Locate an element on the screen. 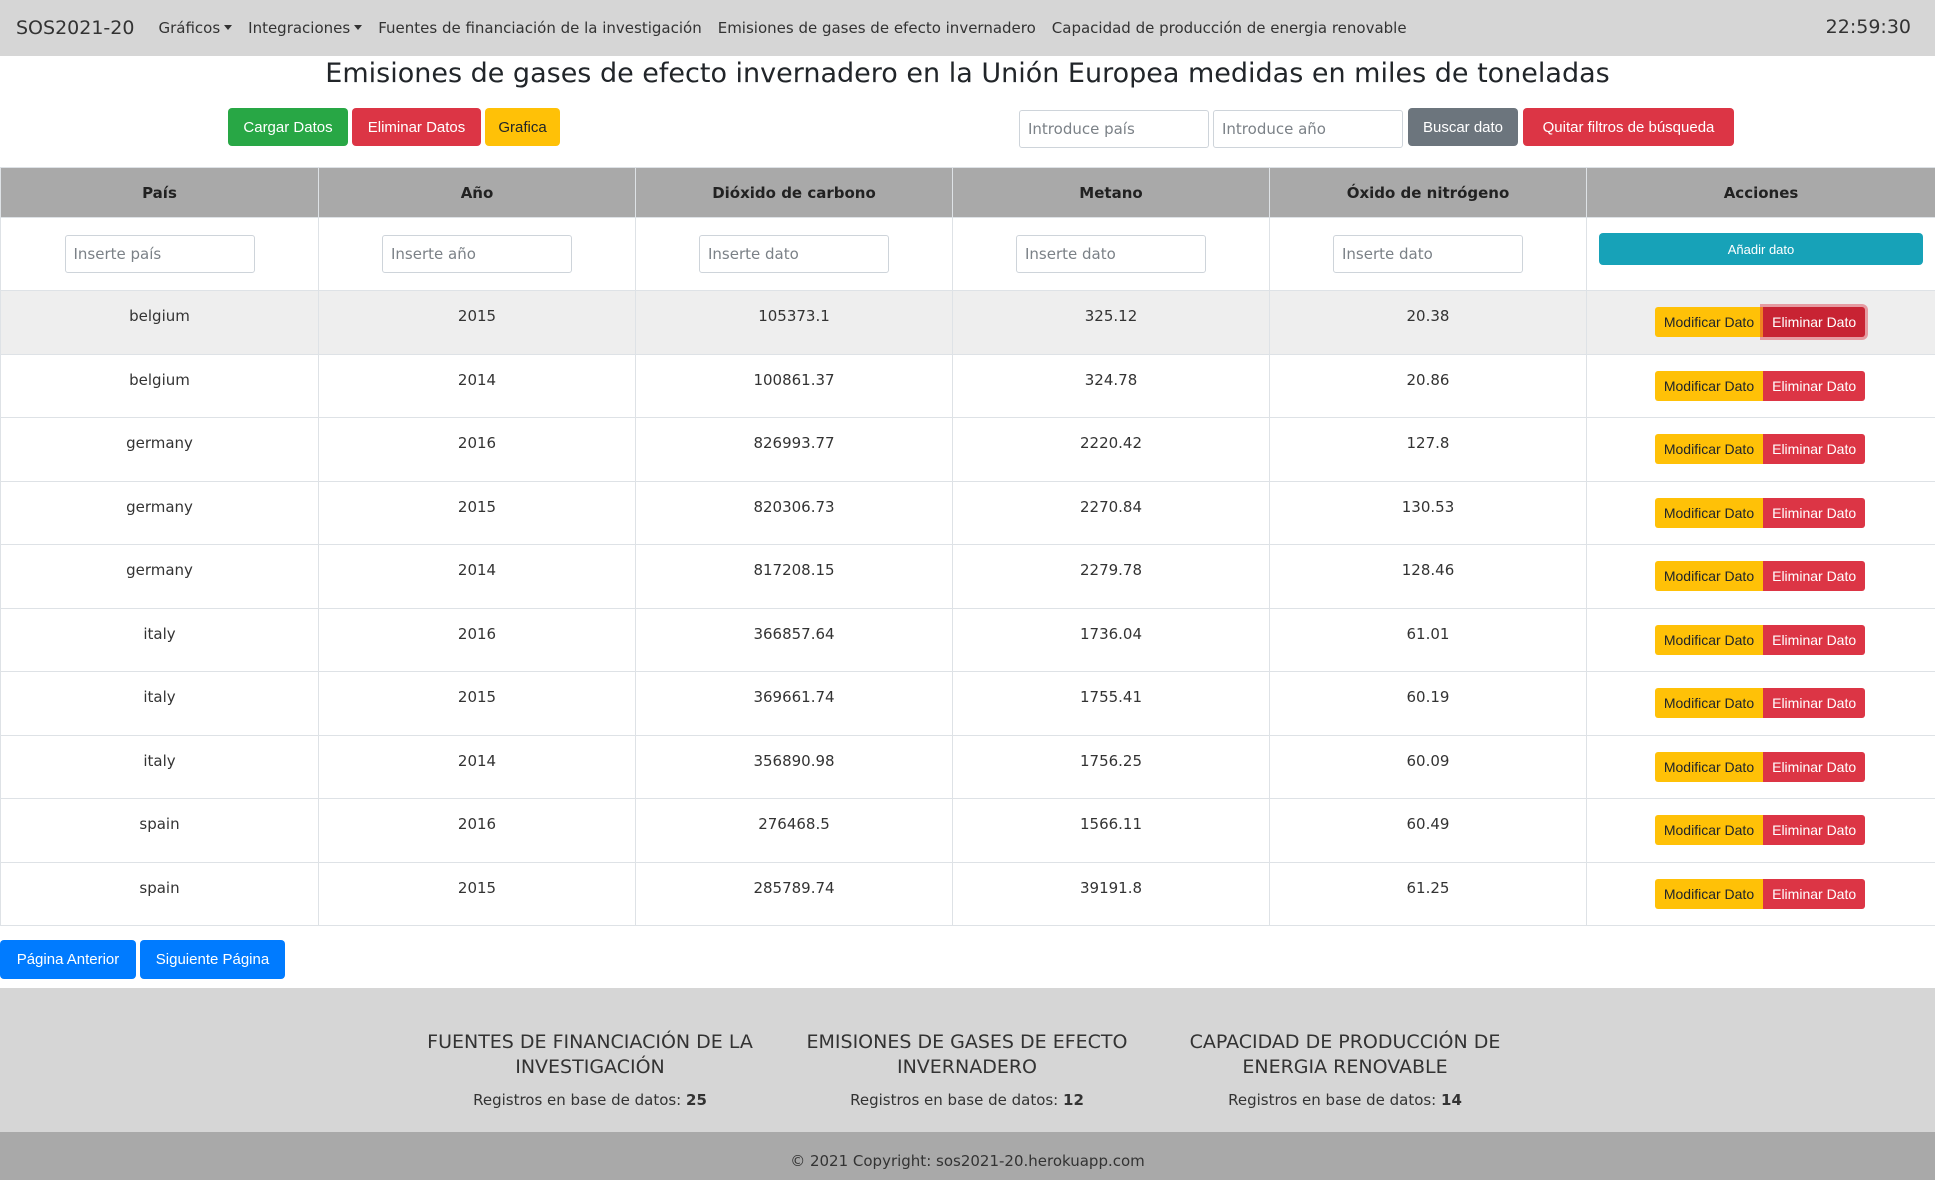 The image size is (1935, 1180). load-data-button: Cargar Datos is located at coordinates (288, 127).